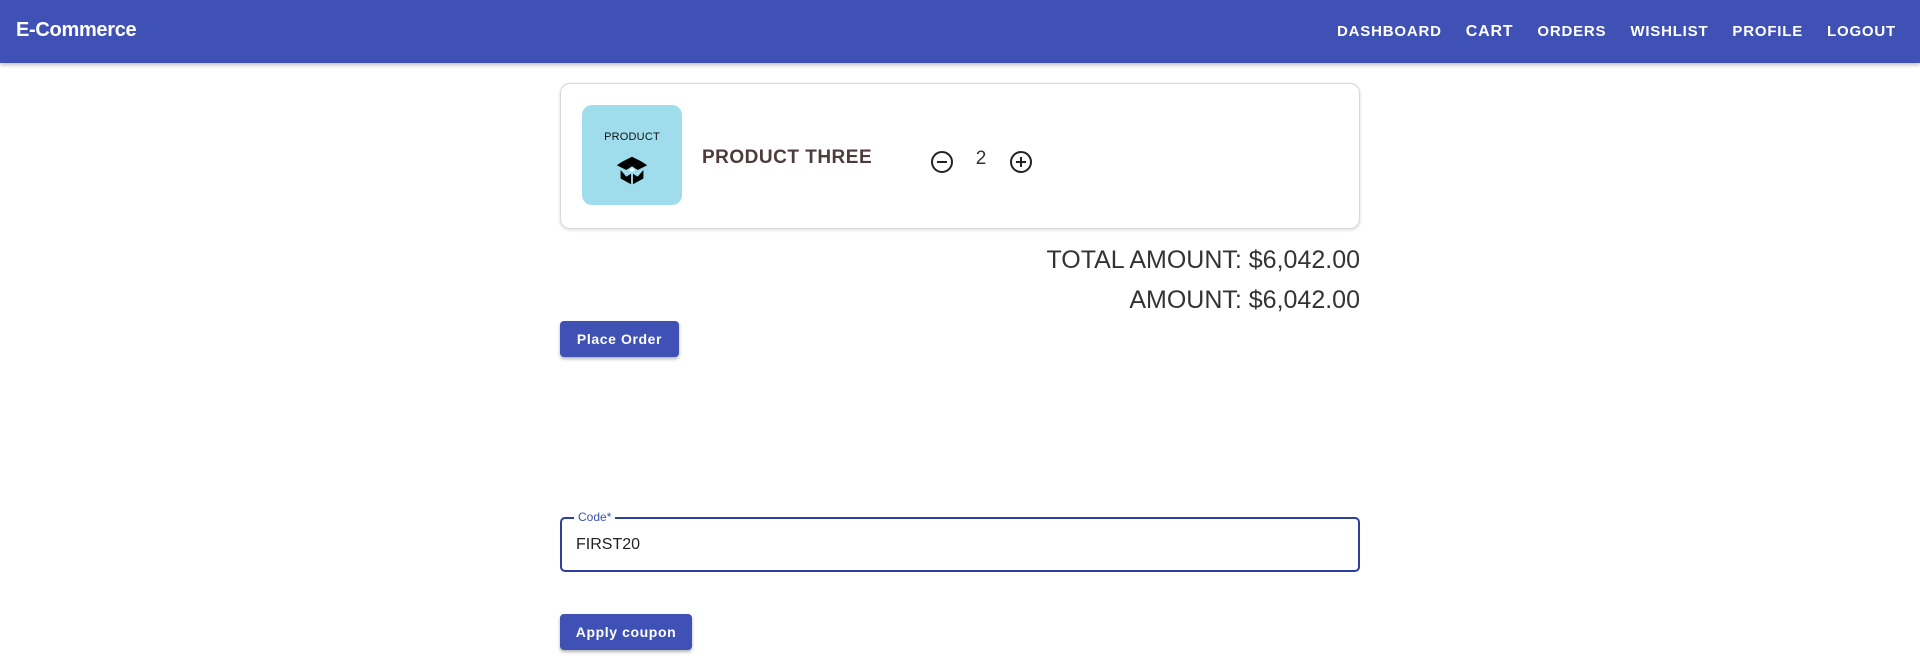 The width and height of the screenshot is (1920, 671). What do you see at coordinates (960, 156) in the screenshot?
I see `cart-item-card: PRODUCT PRODUCT THREE 2` at bounding box center [960, 156].